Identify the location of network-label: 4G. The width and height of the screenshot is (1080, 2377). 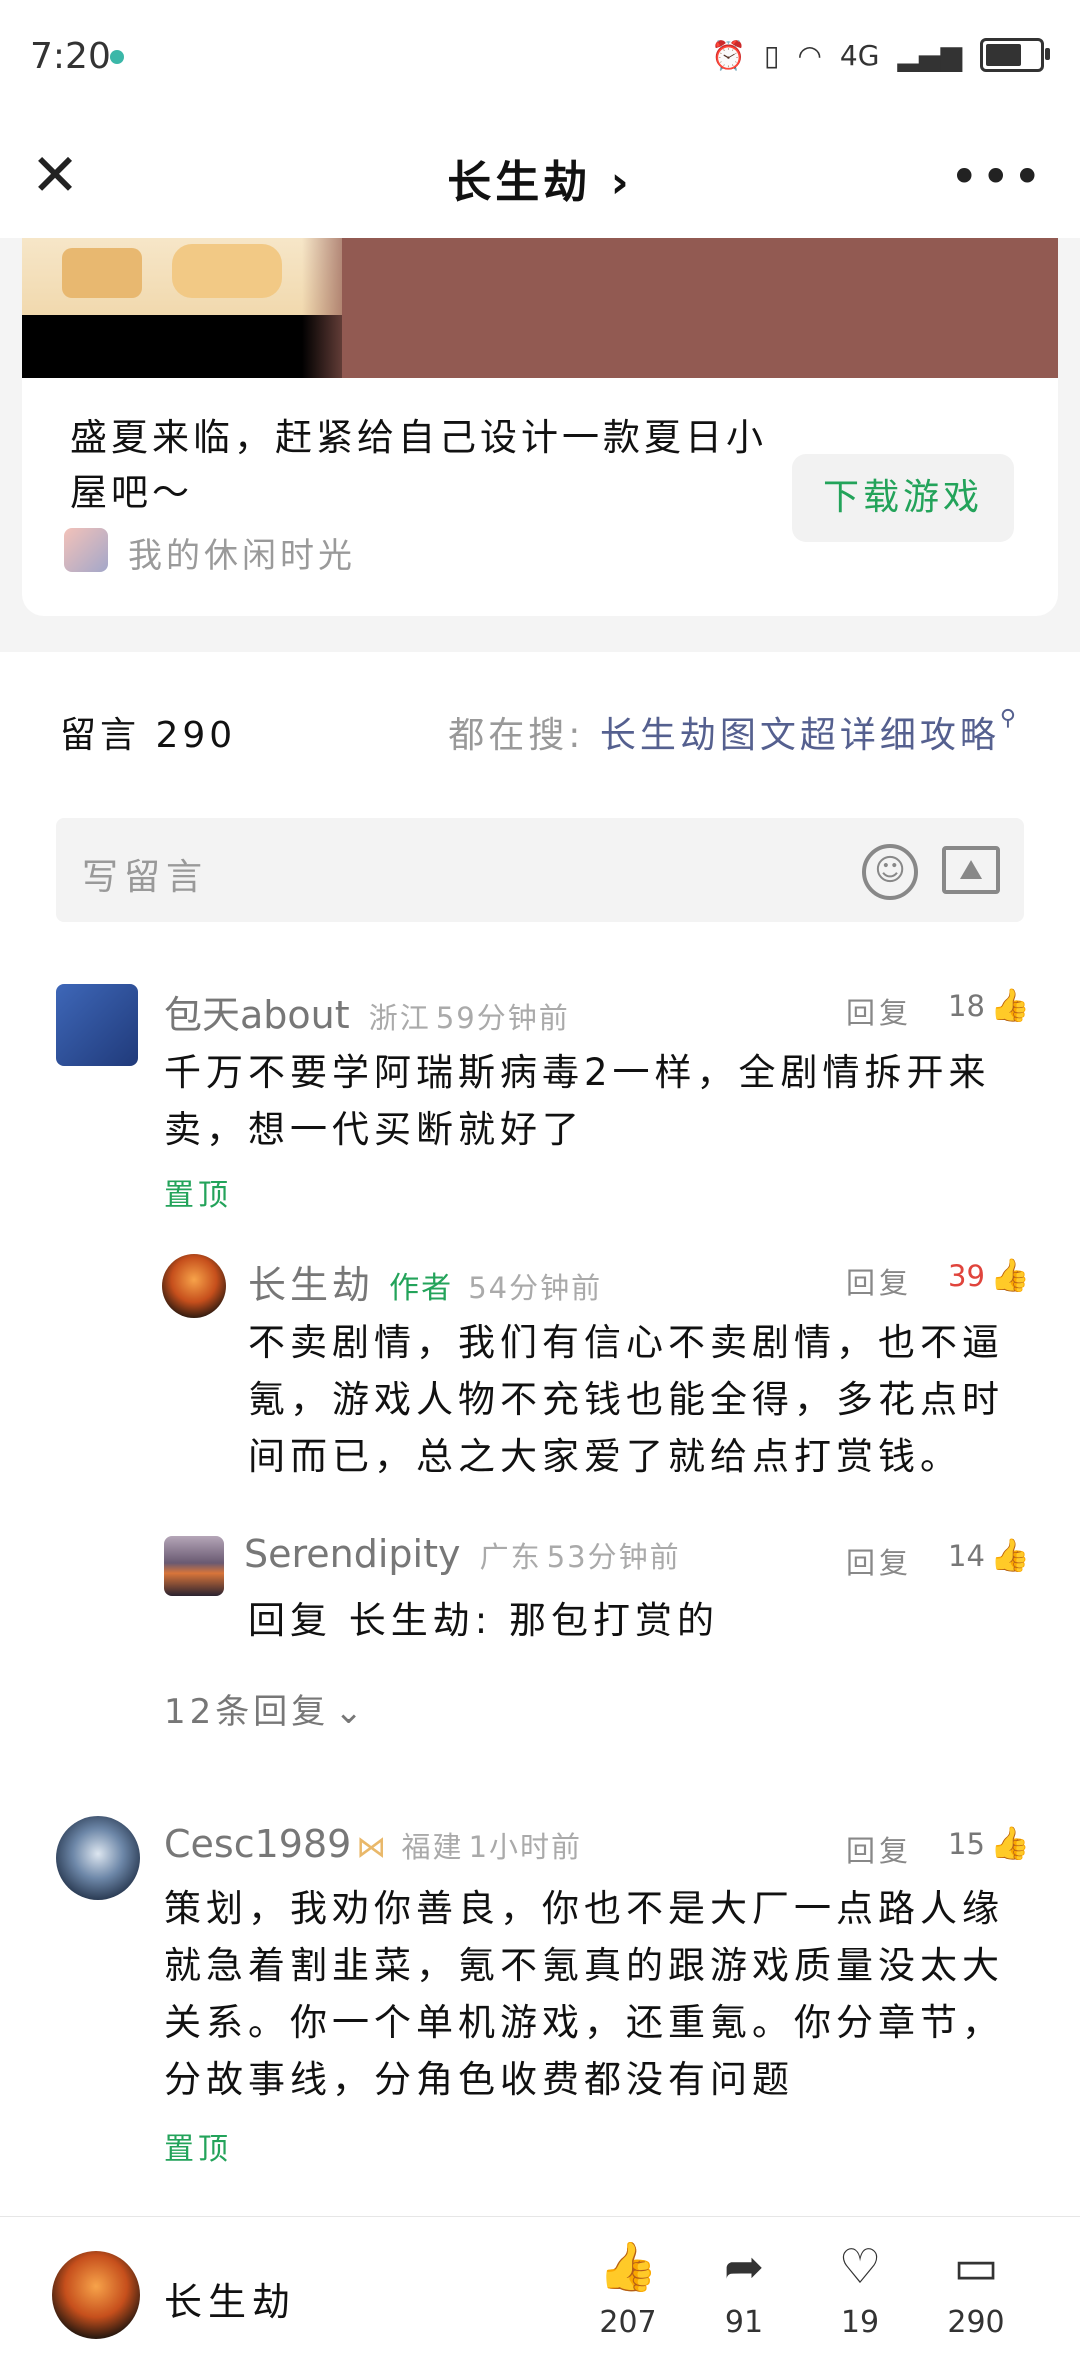
(859, 55).